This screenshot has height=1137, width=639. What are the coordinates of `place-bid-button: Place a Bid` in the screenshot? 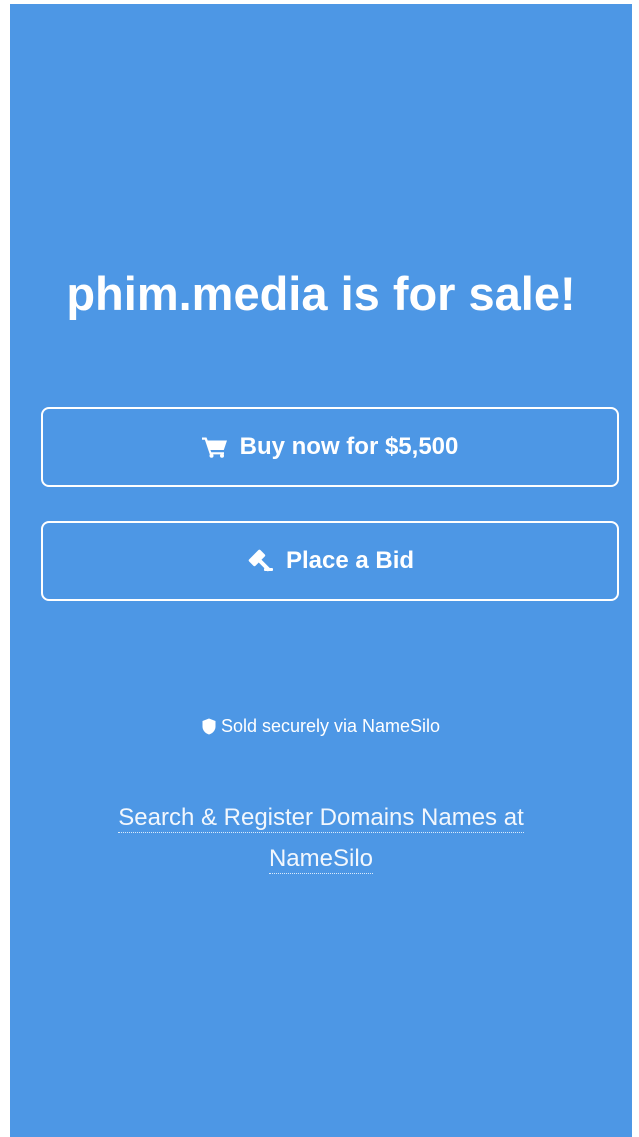 It's located at (330, 561).